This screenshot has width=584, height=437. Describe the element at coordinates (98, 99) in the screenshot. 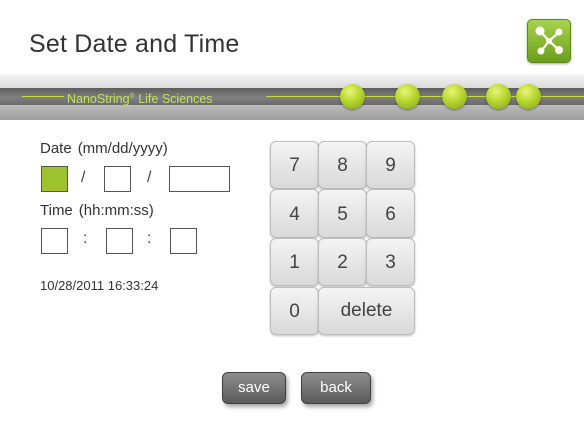

I see `brand-name: NanoString` at that location.